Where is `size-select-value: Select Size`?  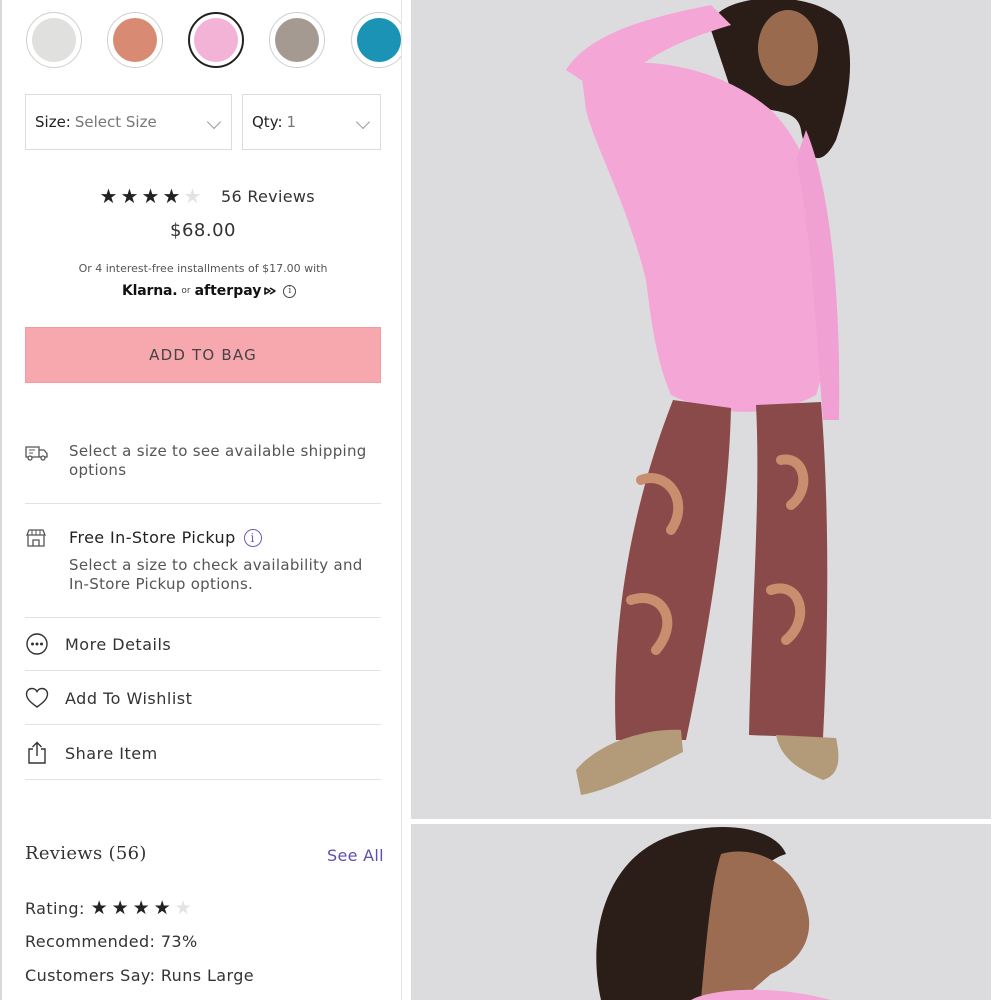
size-select-value: Select Size is located at coordinates (115, 122).